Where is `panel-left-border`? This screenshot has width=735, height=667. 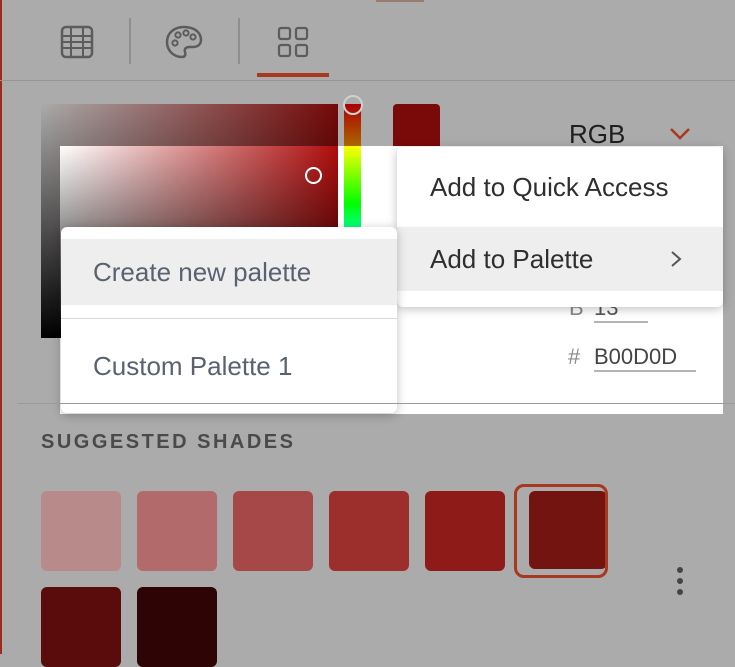 panel-left-border is located at coordinates (1, 327).